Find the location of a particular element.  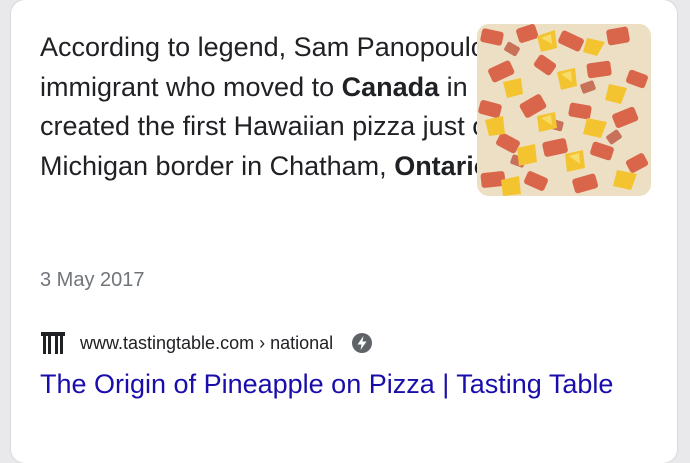

snippet-bold-canada: Canada is located at coordinates (390, 86).